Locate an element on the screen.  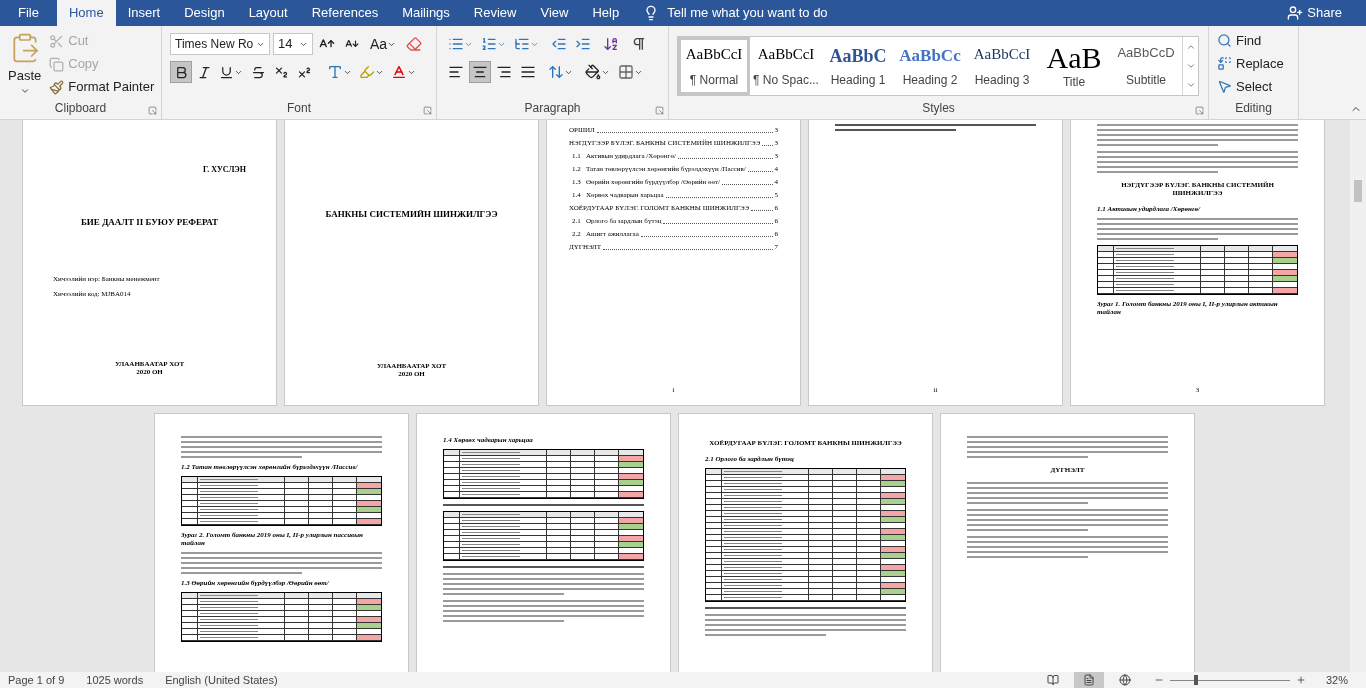
editing-action: Replace is located at coordinates (1253, 63).